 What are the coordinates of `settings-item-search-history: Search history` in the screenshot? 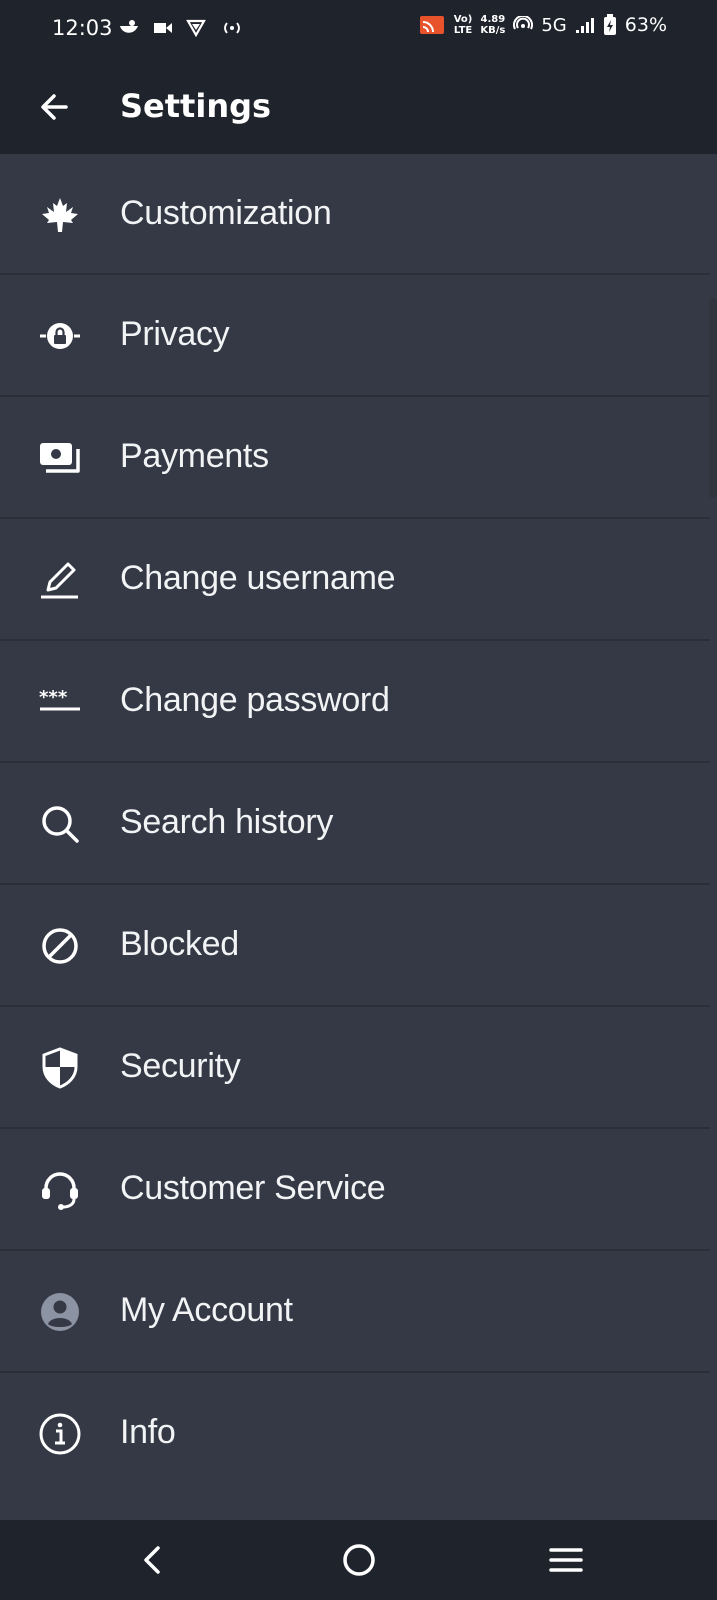 It's located at (355, 824).